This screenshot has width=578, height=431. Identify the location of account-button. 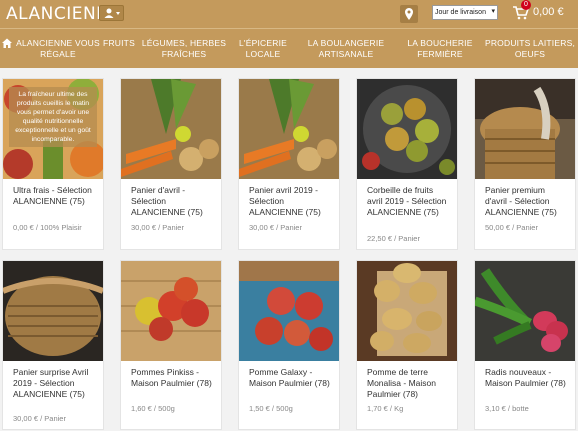
(111, 13).